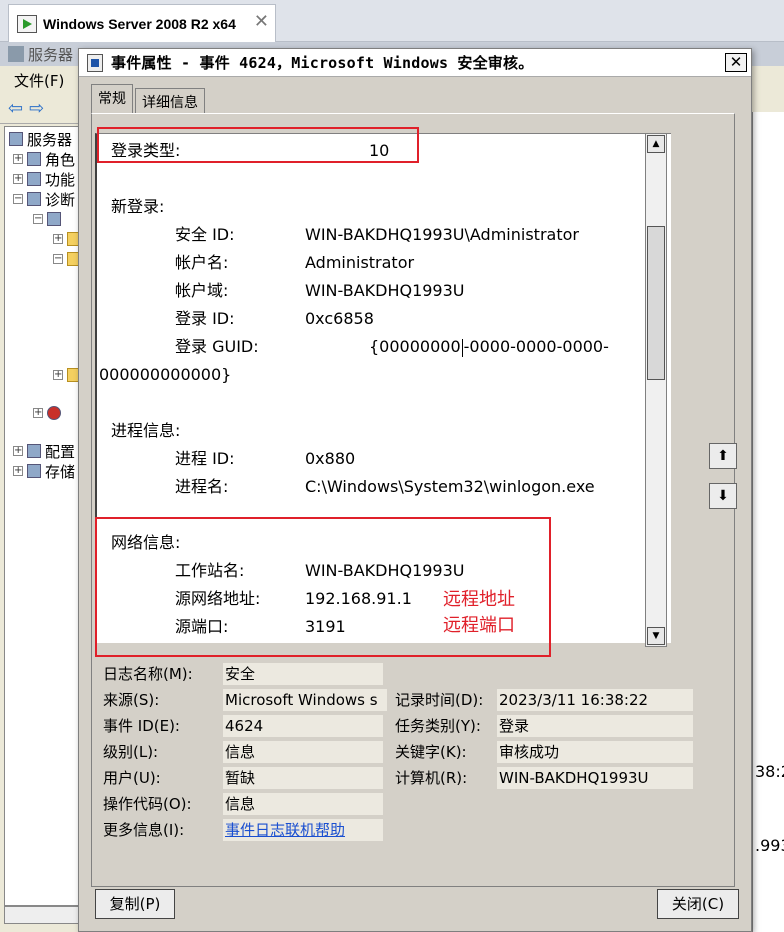 The width and height of the screenshot is (784, 932). What do you see at coordinates (147, 804) in the screenshot?
I see `opcode-label: 操作代码(O):` at bounding box center [147, 804].